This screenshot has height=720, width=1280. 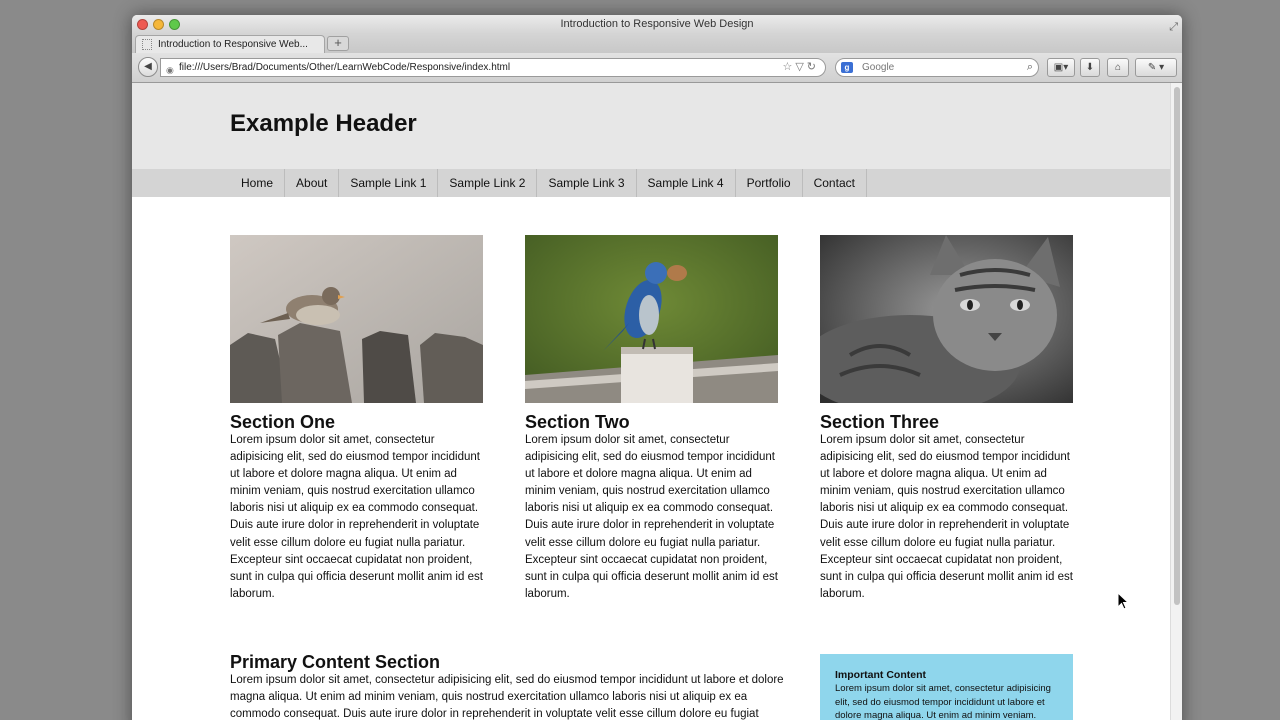 What do you see at coordinates (1177, 346) in the screenshot?
I see `scrollbar-thumb` at bounding box center [1177, 346].